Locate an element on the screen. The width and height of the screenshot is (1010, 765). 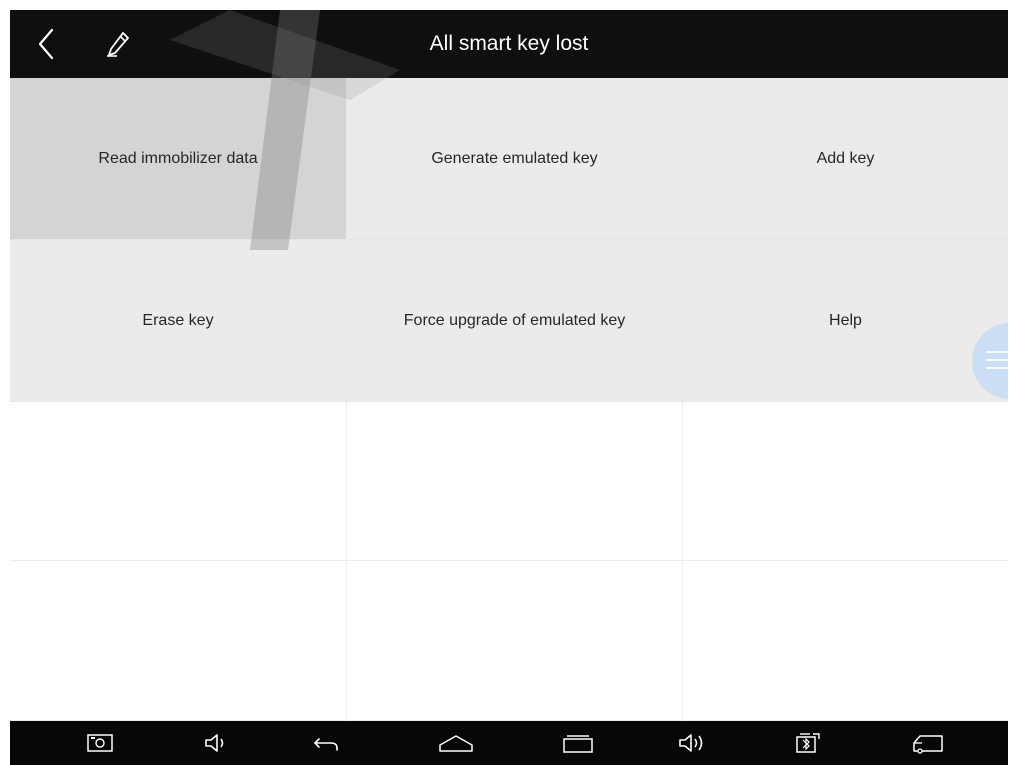
vci-connection-icon is located at coordinates (808, 743).